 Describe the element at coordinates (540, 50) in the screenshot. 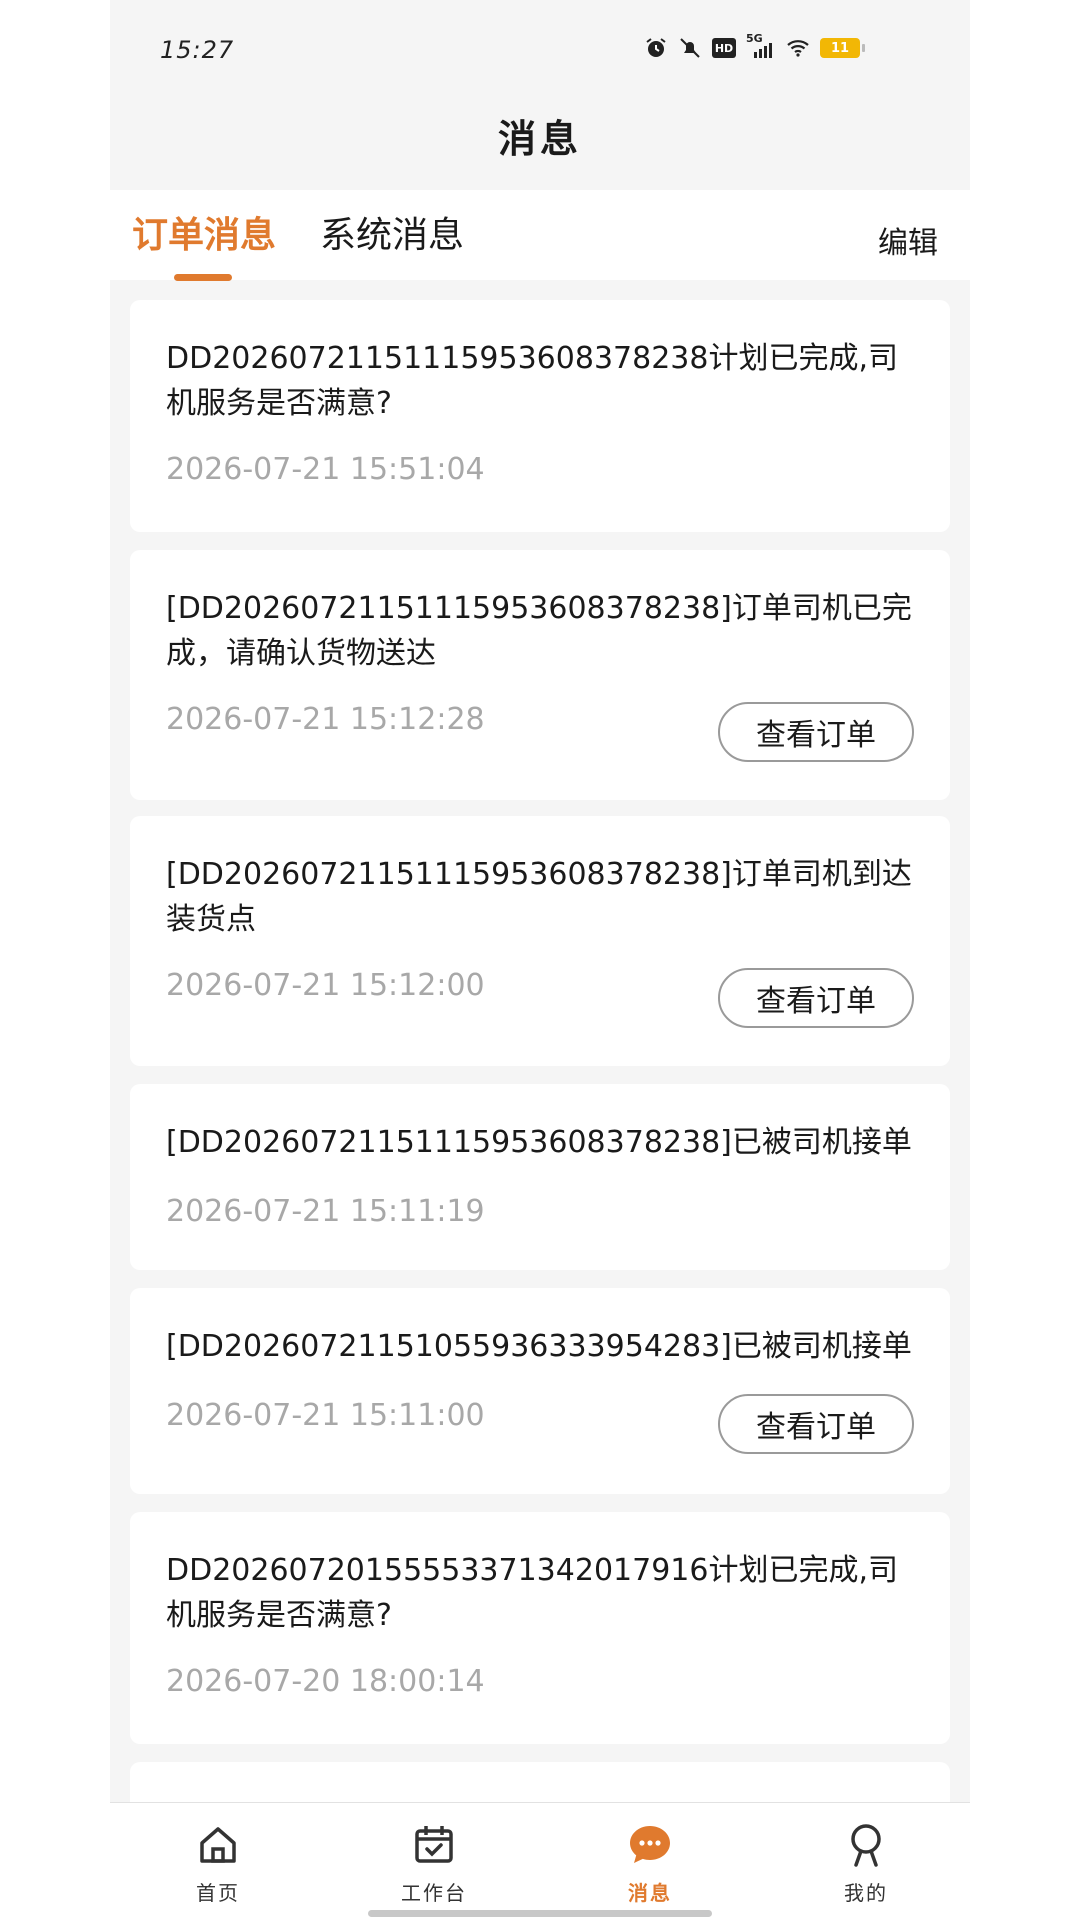

I see `status-bar: 15:27 HD 5G 11` at that location.